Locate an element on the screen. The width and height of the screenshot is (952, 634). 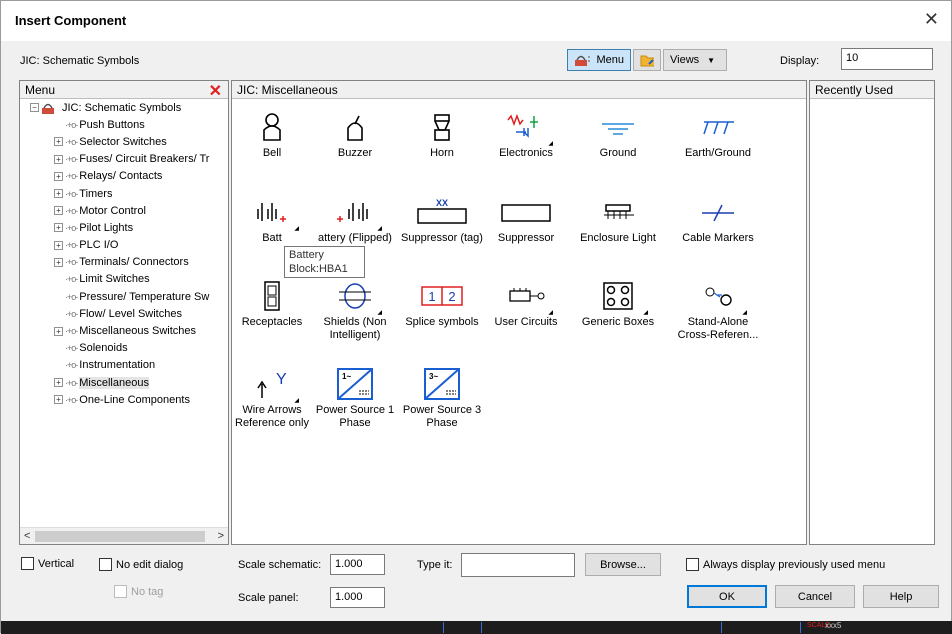
tree-item: + ·+o- Terminals/ Connectors is located at coordinates (125, 262).